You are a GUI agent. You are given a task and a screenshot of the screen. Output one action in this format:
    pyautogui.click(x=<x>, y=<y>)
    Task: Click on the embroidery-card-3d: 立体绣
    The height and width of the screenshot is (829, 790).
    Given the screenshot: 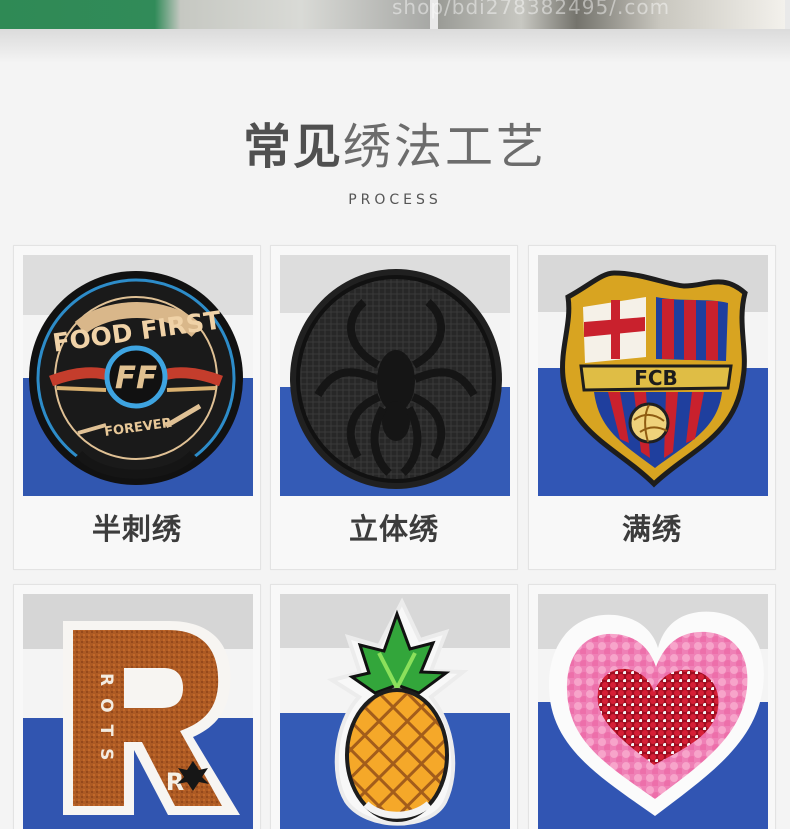 What is the action you would take?
    pyautogui.click(x=394, y=407)
    